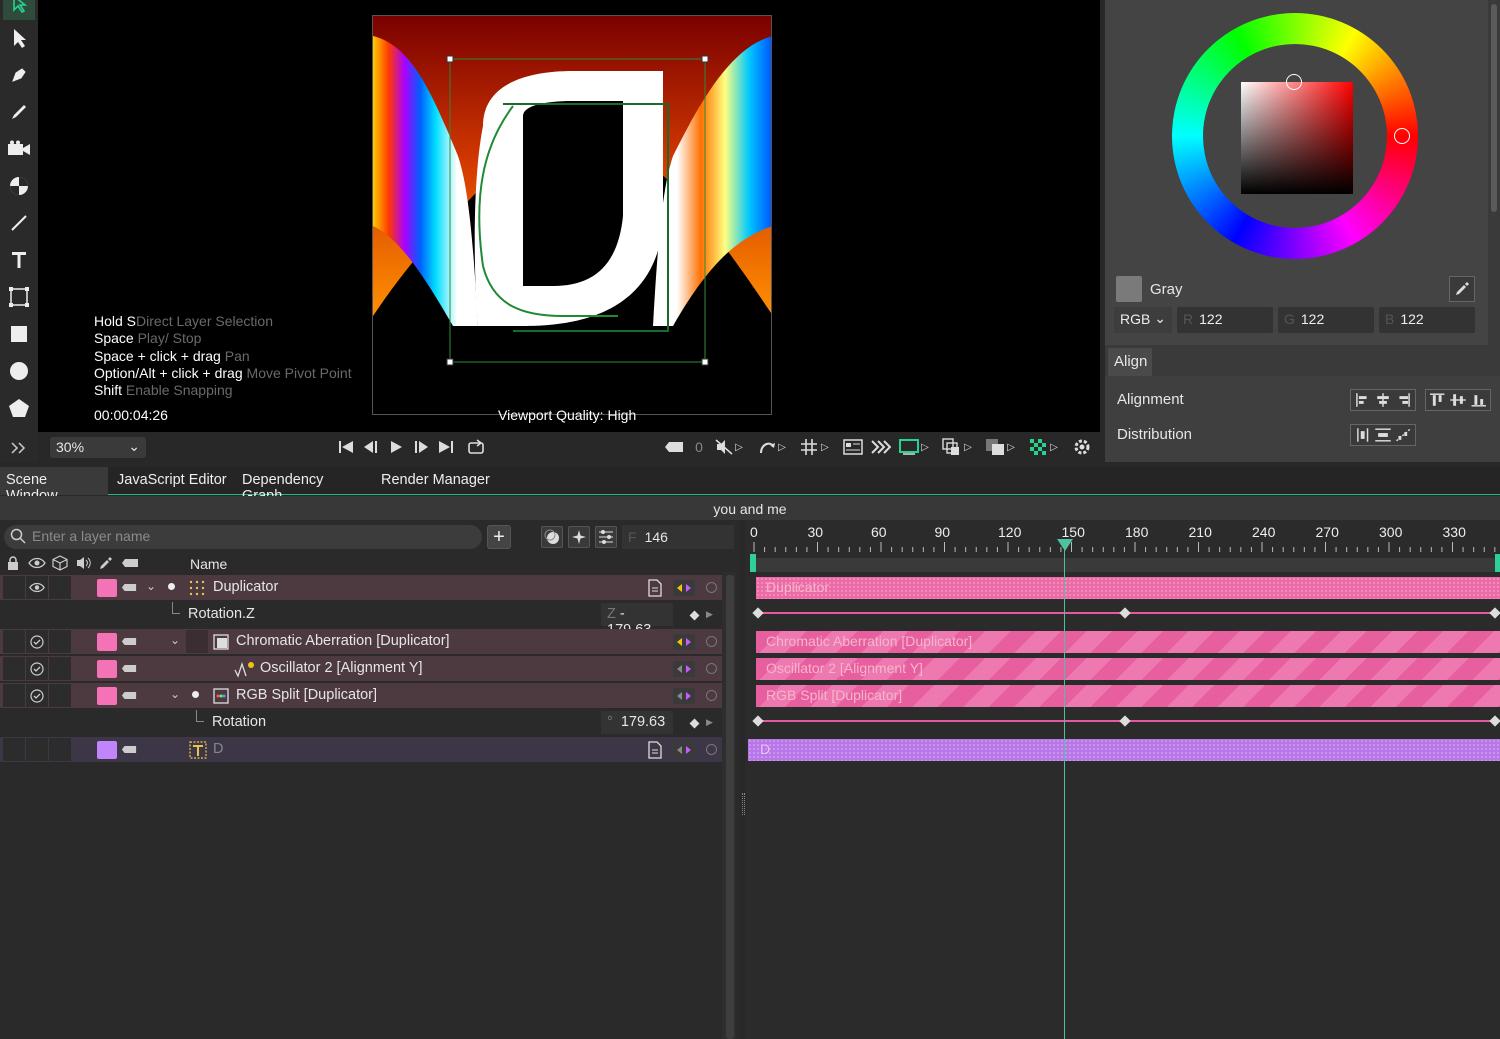 Image resolution: width=1500 pixels, height=1039 pixels. Describe the element at coordinates (1143, 320) in the screenshot. I see `color-mode-select: RGB ⌄` at that location.